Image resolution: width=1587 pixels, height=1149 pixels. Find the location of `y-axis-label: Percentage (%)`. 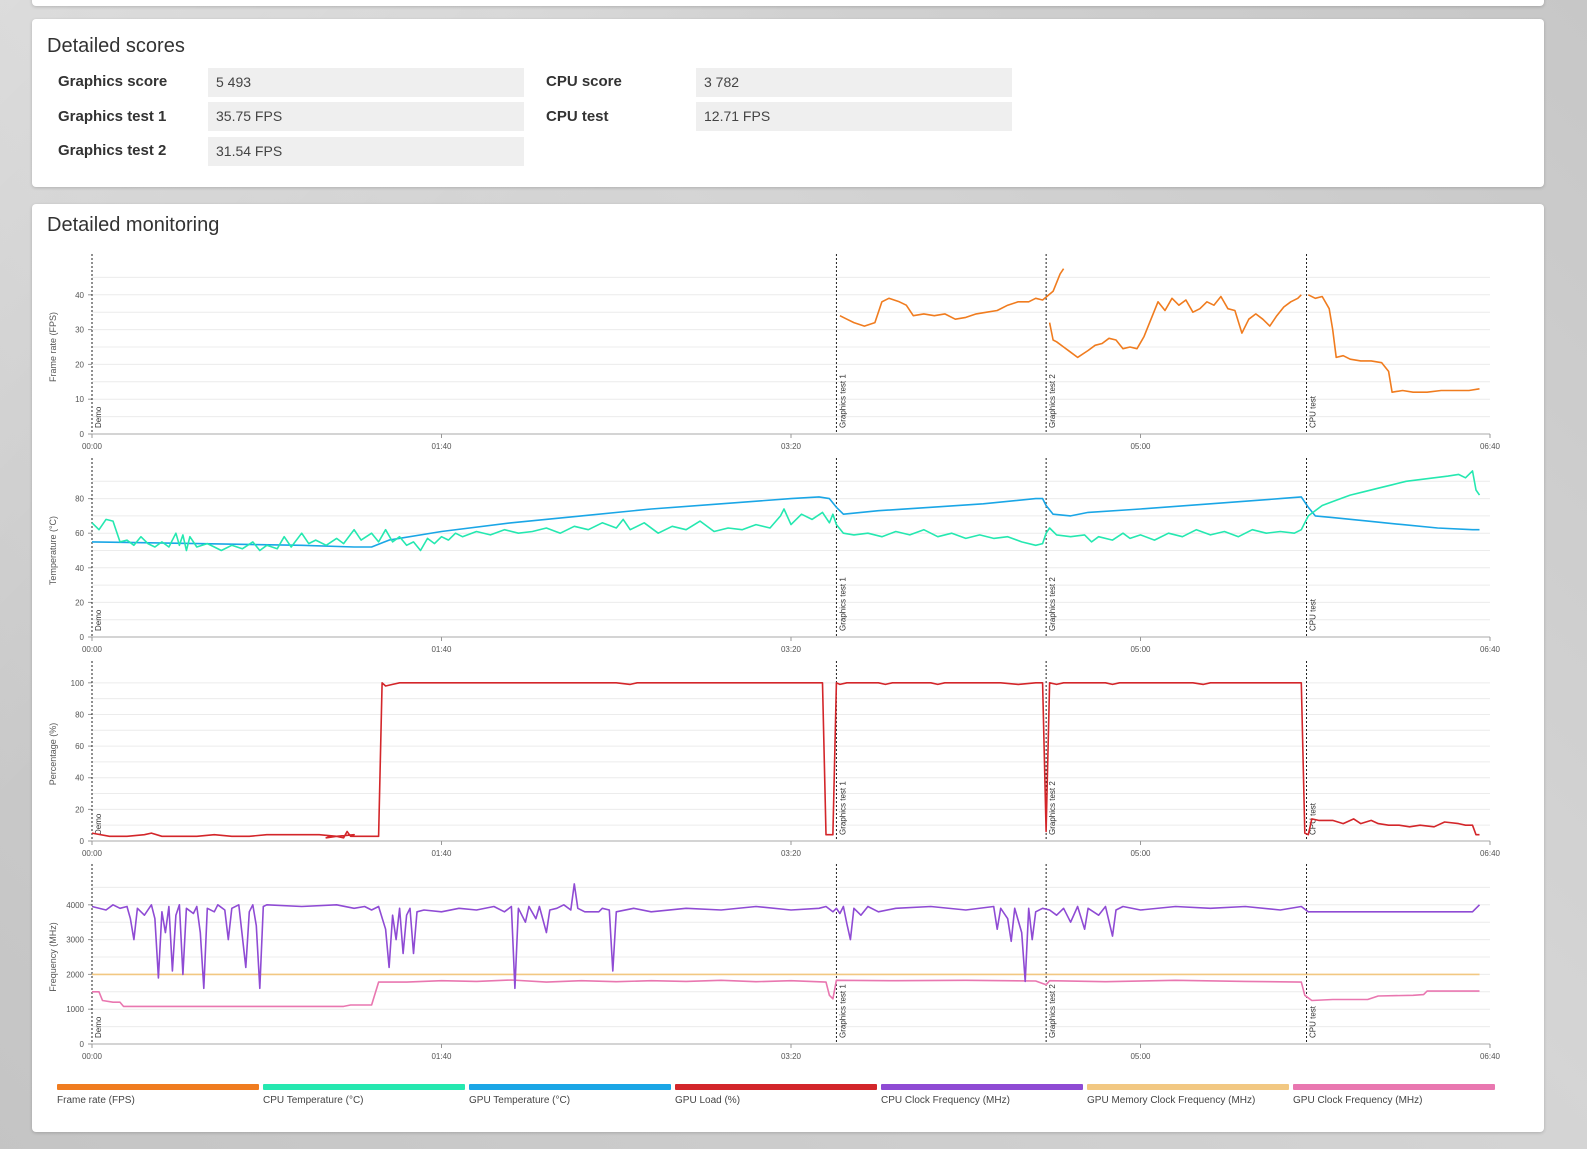

y-axis-label: Percentage (%) is located at coordinates (53, 754).